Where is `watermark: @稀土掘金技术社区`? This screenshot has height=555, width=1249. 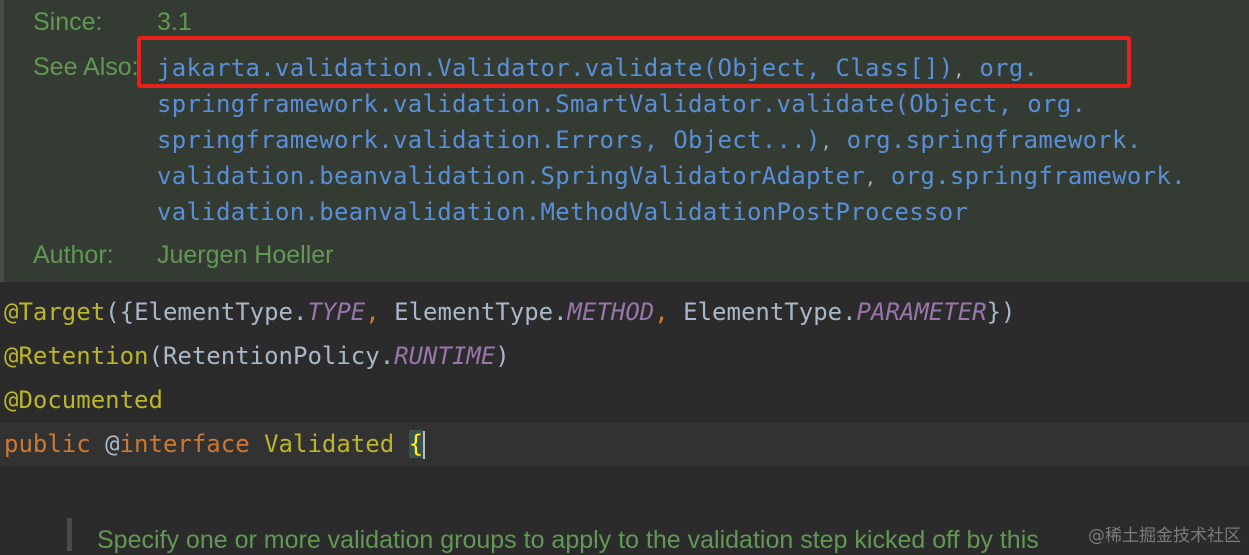
watermark: @稀土掘金技术社区 is located at coordinates (1164, 536).